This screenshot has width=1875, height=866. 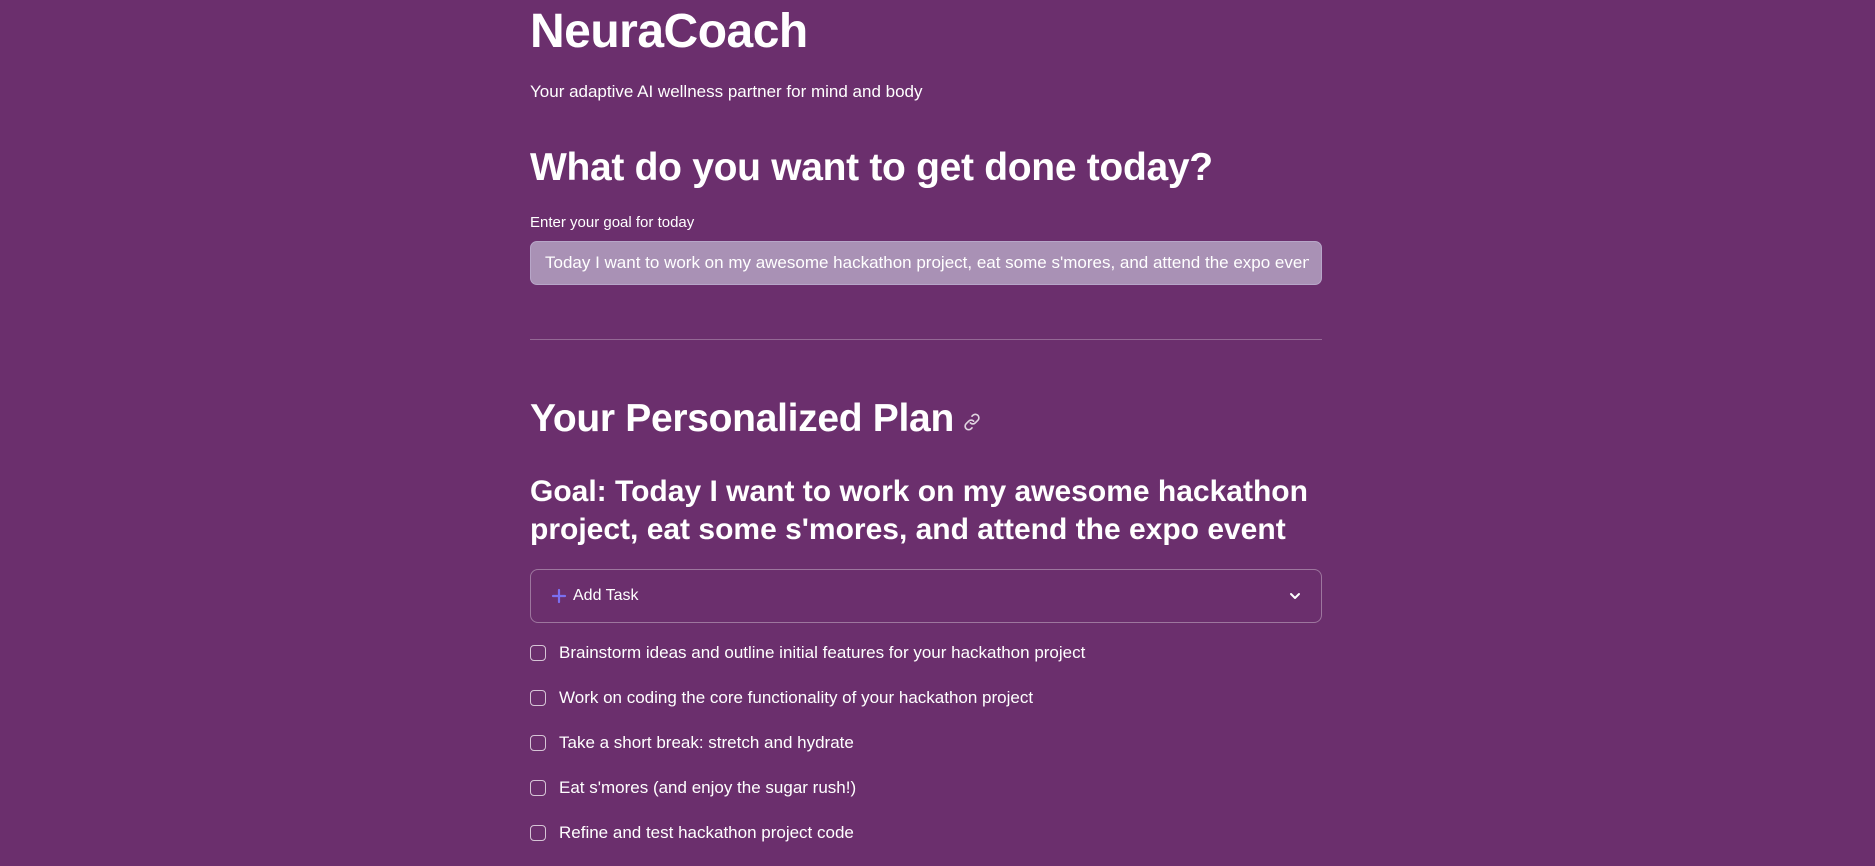 What do you see at coordinates (606, 595) in the screenshot?
I see `add-task-label: Add Task` at bounding box center [606, 595].